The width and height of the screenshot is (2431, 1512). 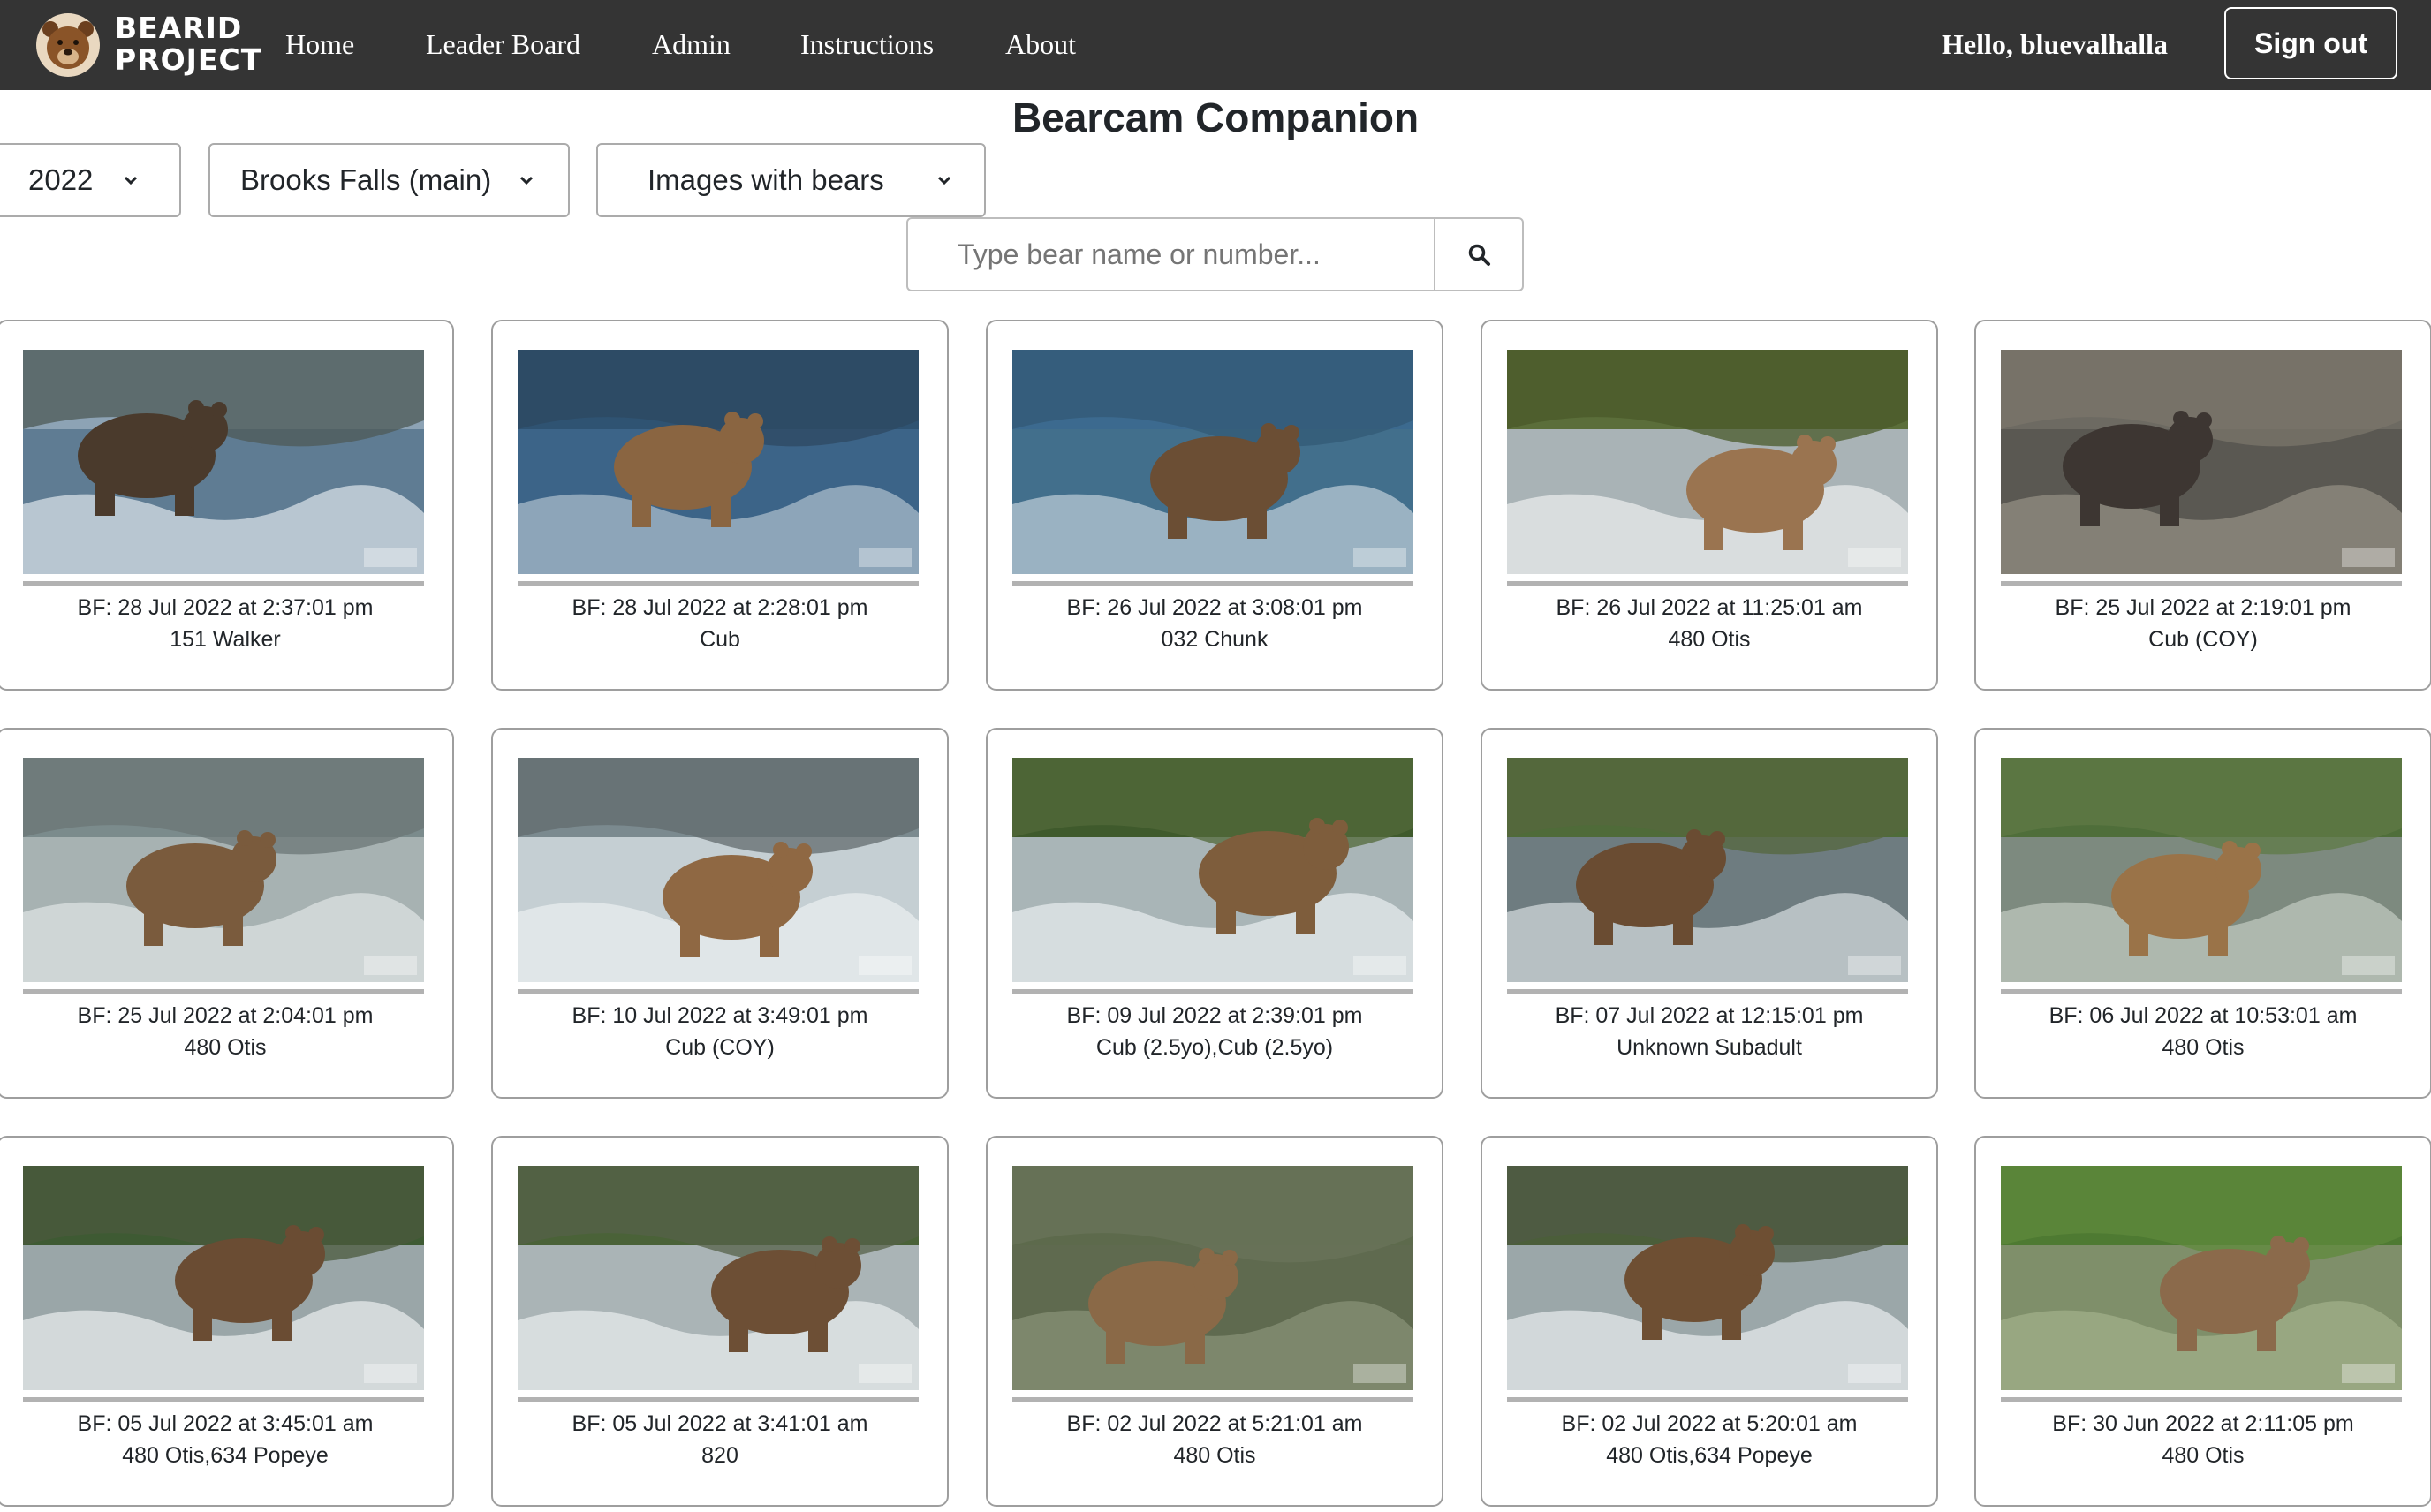 What do you see at coordinates (720, 608) in the screenshot?
I see `card-timestamp: BF: 28 Jul 2022 at 2:28:01 pm` at bounding box center [720, 608].